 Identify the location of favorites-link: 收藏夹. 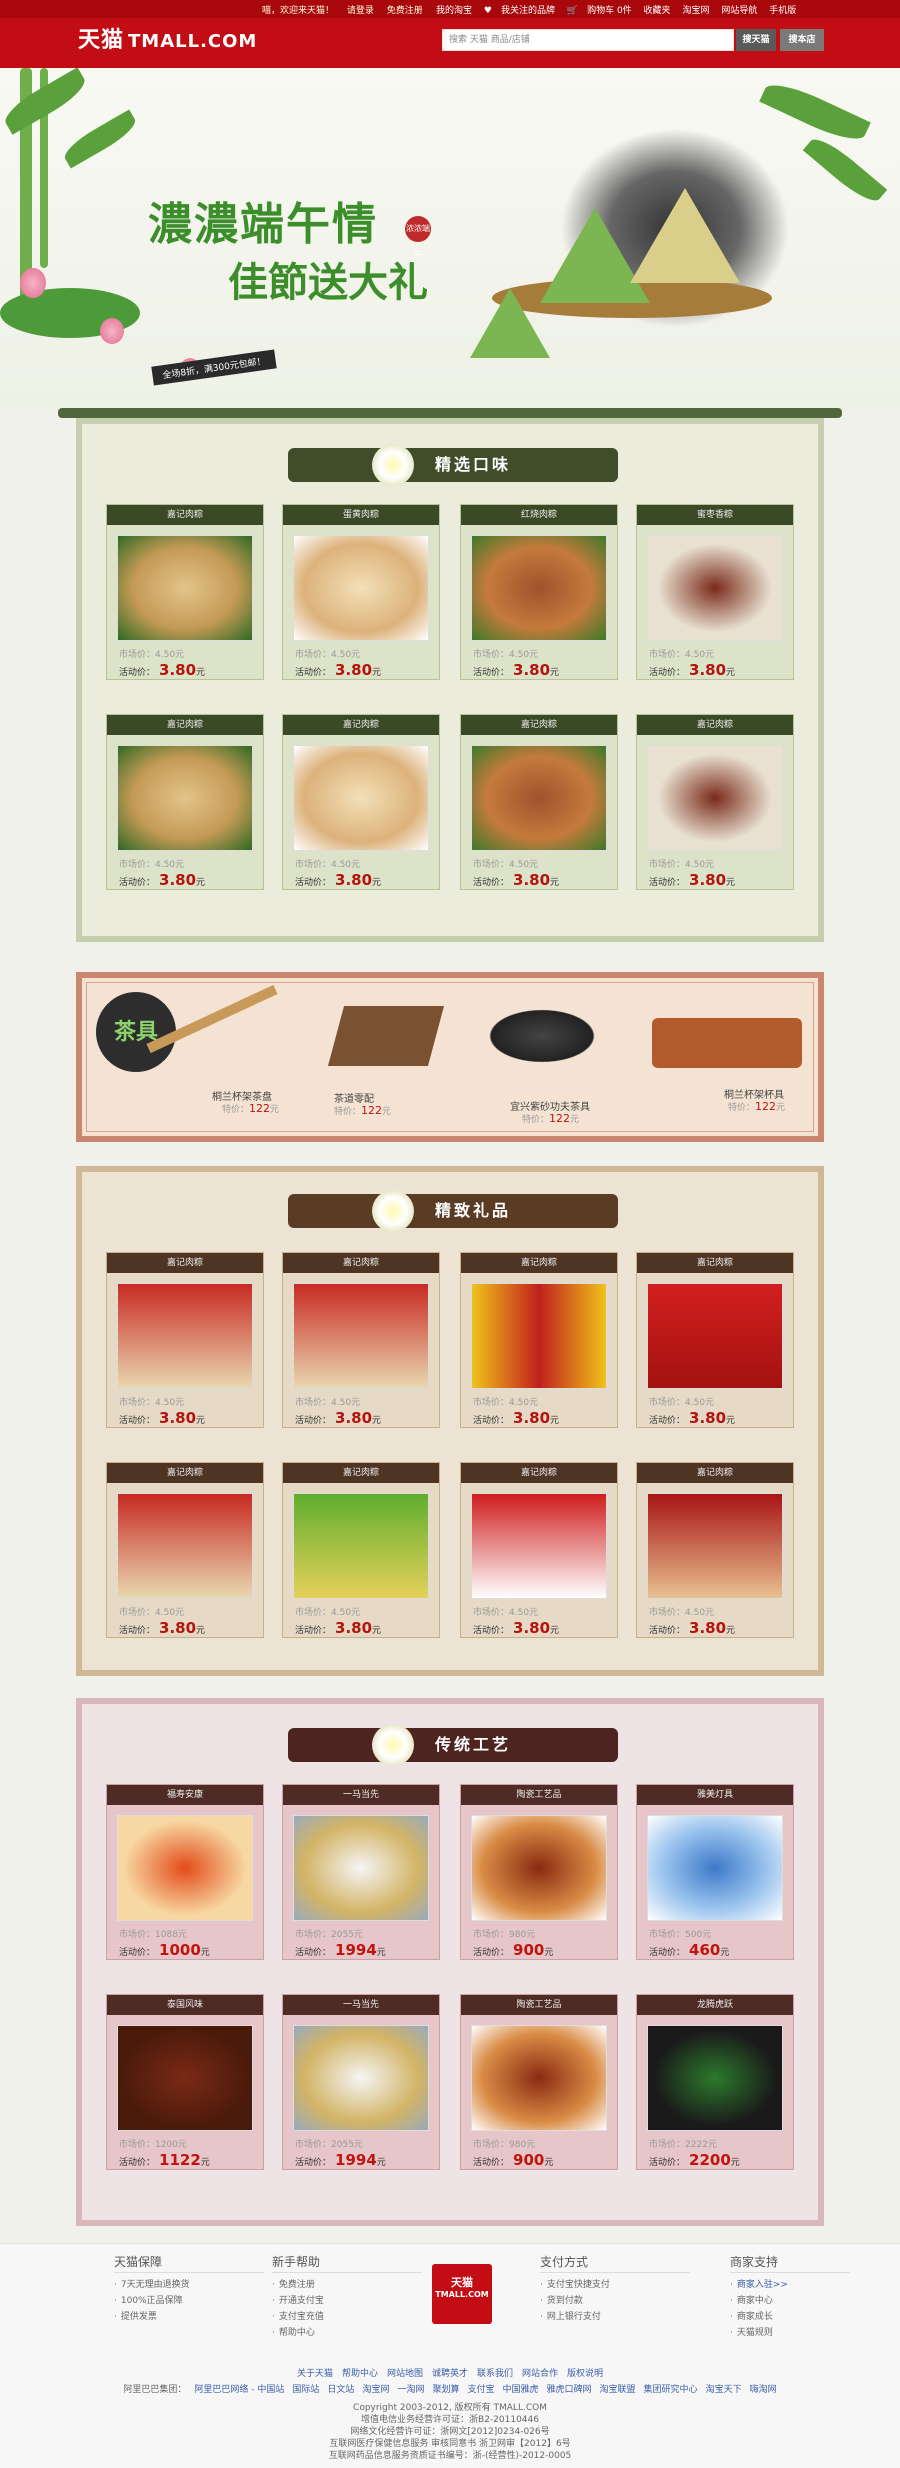
(657, 11).